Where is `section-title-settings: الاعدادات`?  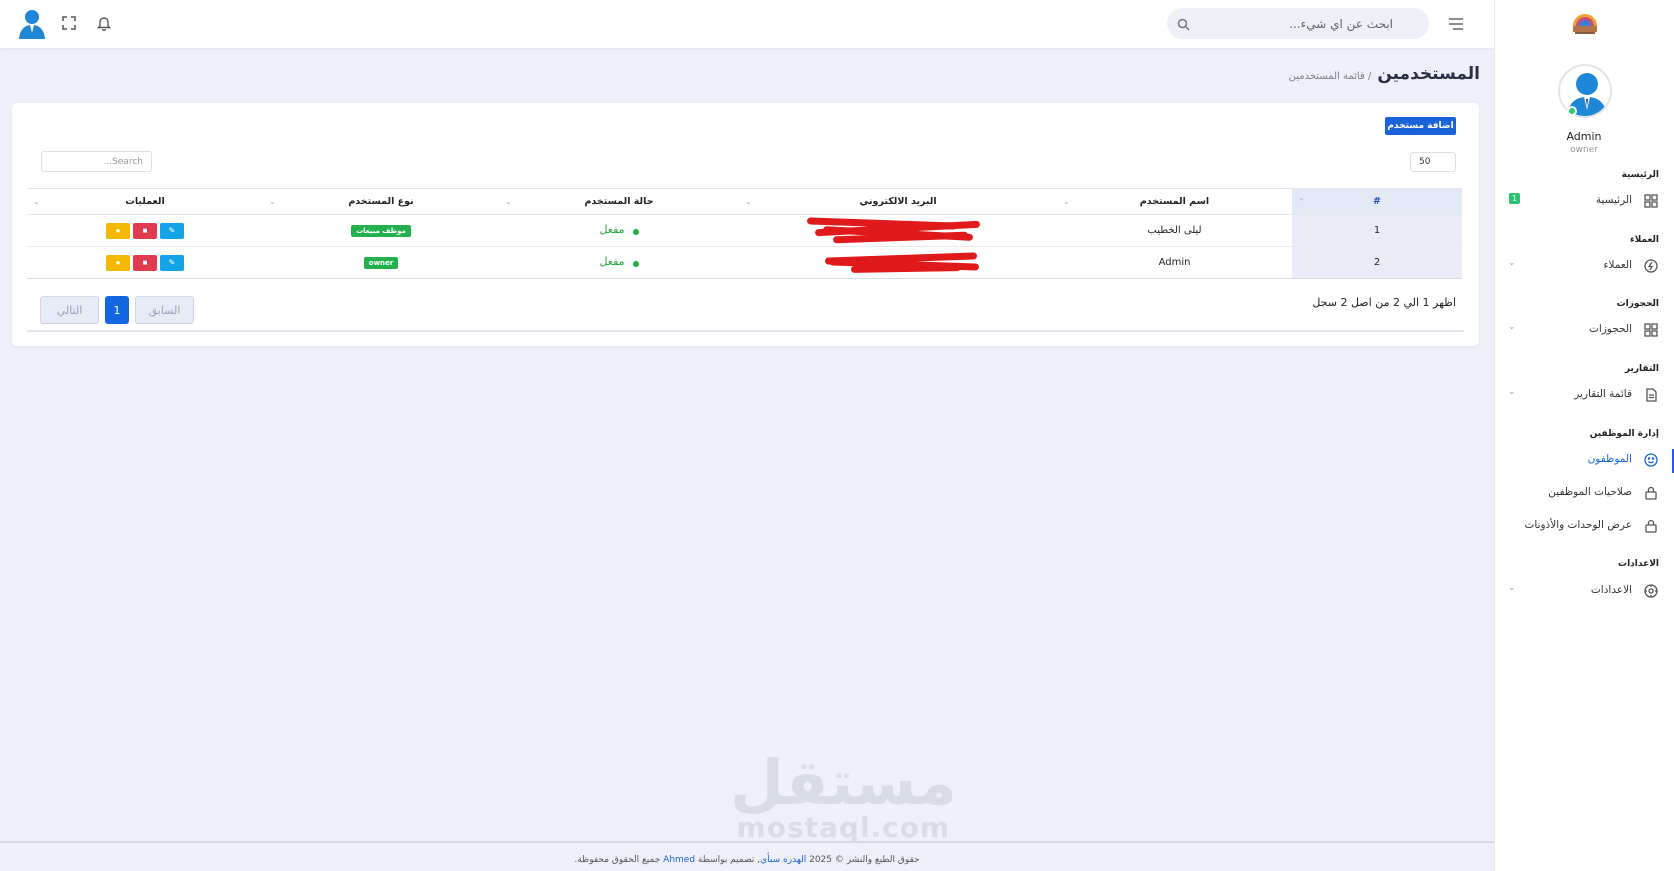 section-title-settings: الاعدادات is located at coordinates (1638, 564).